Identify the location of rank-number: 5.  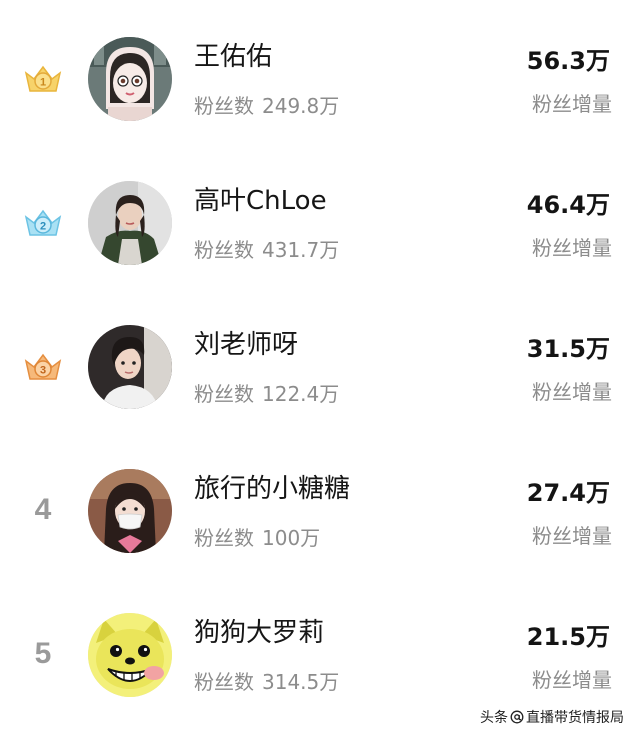
(43, 654).